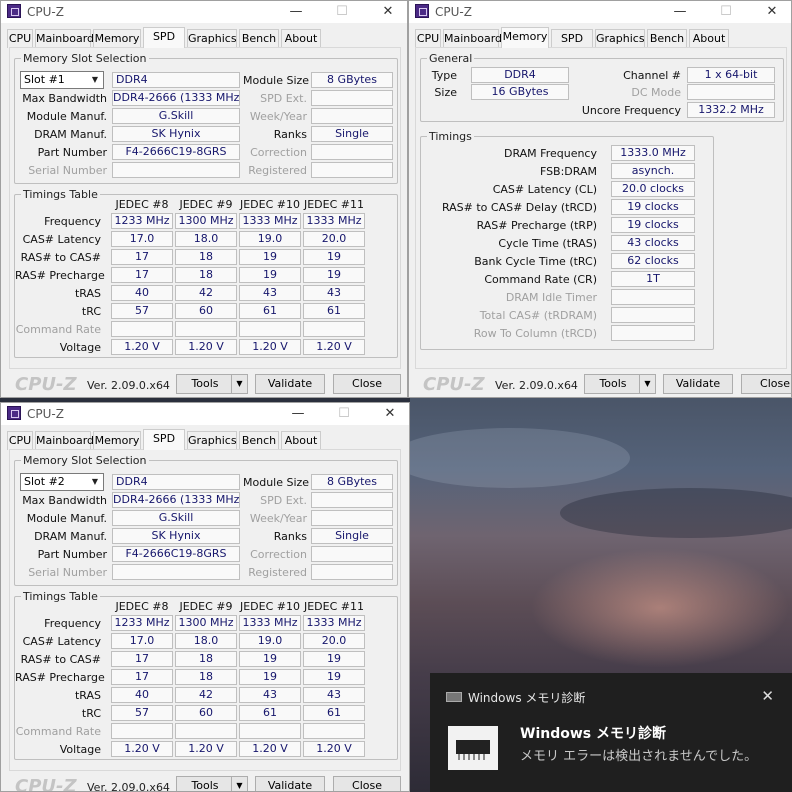 The image size is (792, 792). Describe the element at coordinates (176, 152) in the screenshot. I see `part_number-field: F4-2666C19-8GRS` at that location.